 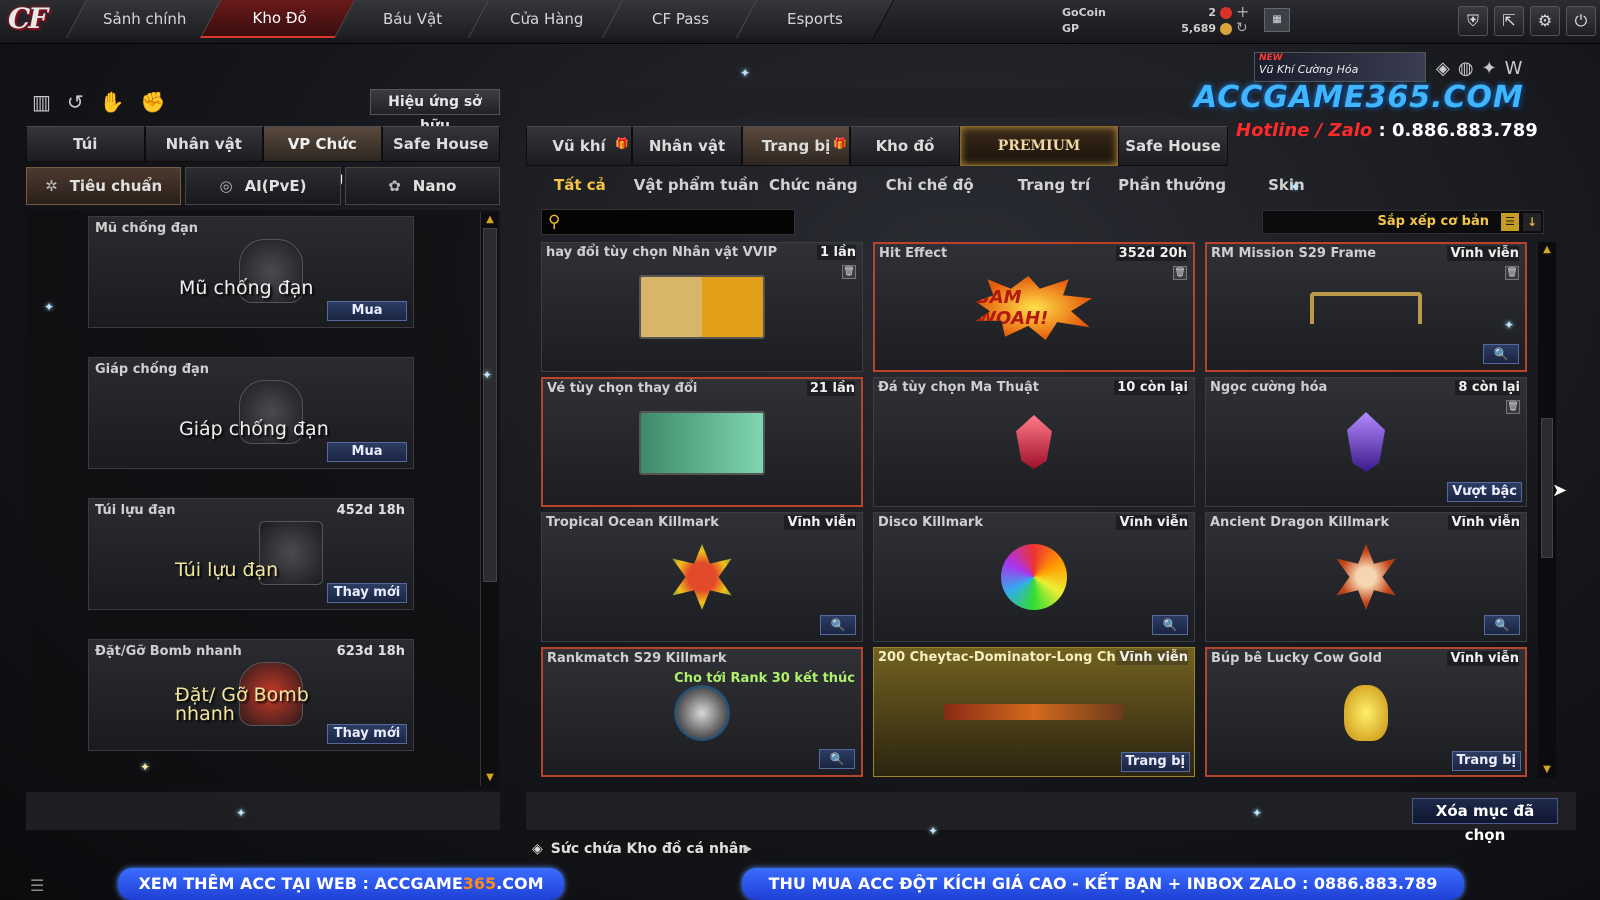 What do you see at coordinates (702, 307) in the screenshot?
I see `item-card: hay đổi tùy chọn Nhân vật VVIP 1 lần 🗑` at bounding box center [702, 307].